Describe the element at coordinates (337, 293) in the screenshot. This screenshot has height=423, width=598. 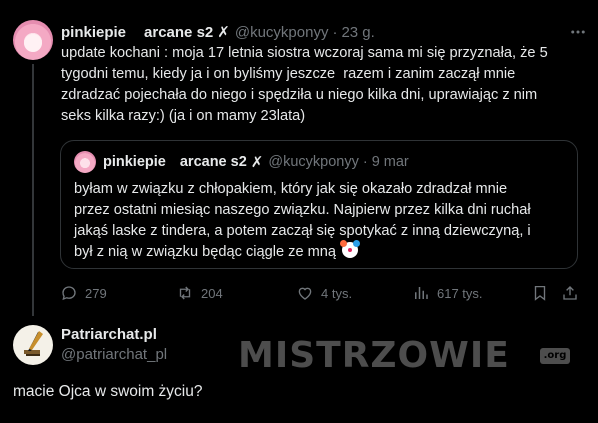
I see `like-count: 4 tys.` at that location.